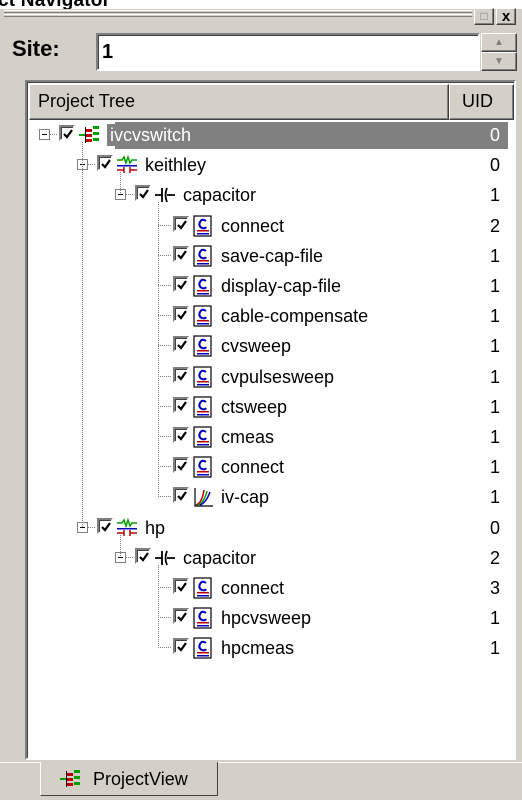 The height and width of the screenshot is (800, 522). I want to click on tree-row: connect 1, so click(270, 467).